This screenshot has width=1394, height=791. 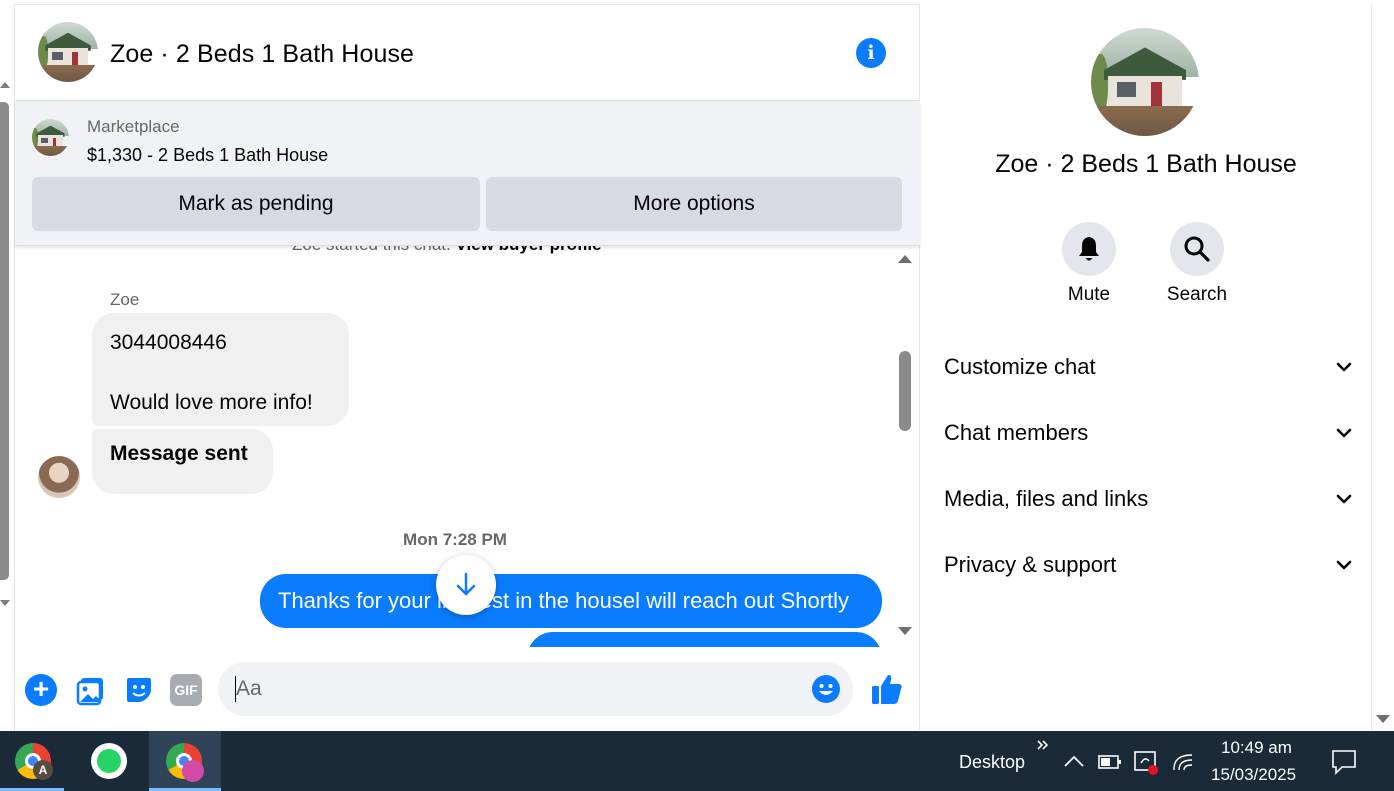 I want to click on page-scrollbar, so click(x=6, y=345).